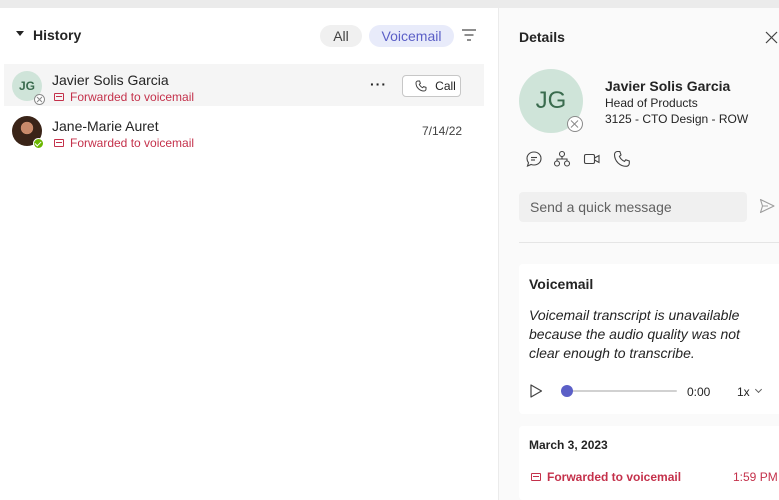 The width and height of the screenshot is (779, 500). Describe the element at coordinates (649, 242) in the screenshot. I see `divider` at that location.